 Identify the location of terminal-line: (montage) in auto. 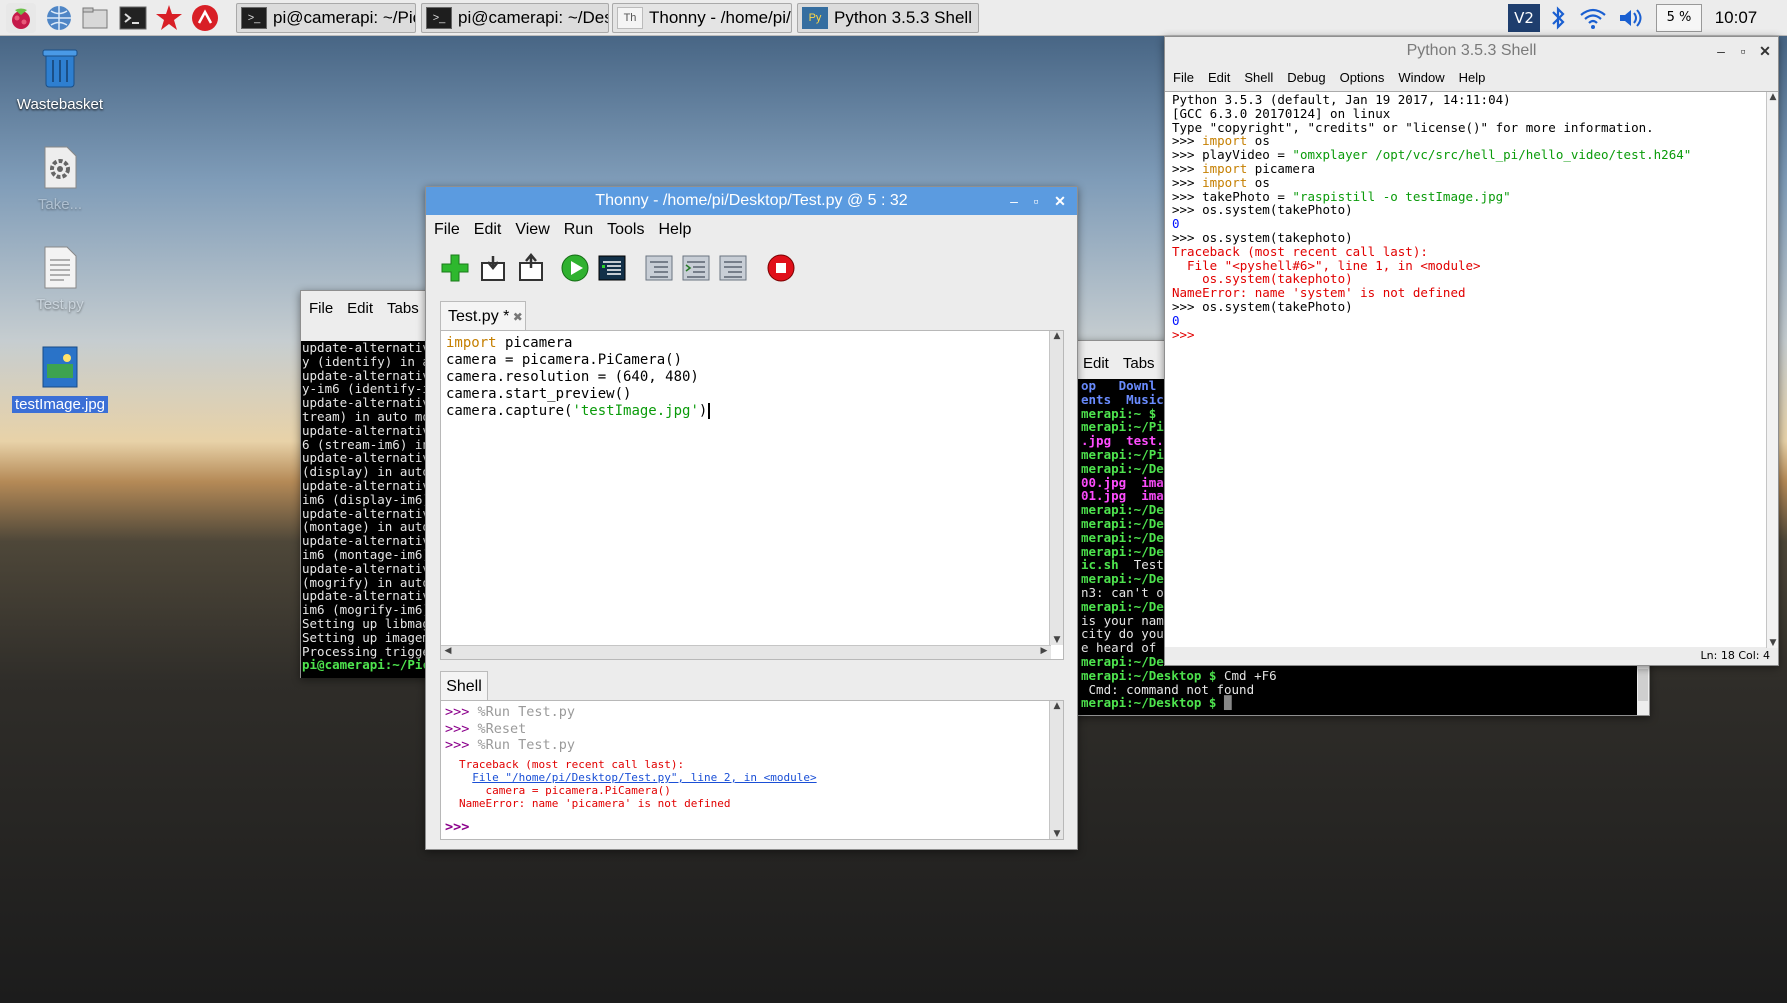
(365, 527).